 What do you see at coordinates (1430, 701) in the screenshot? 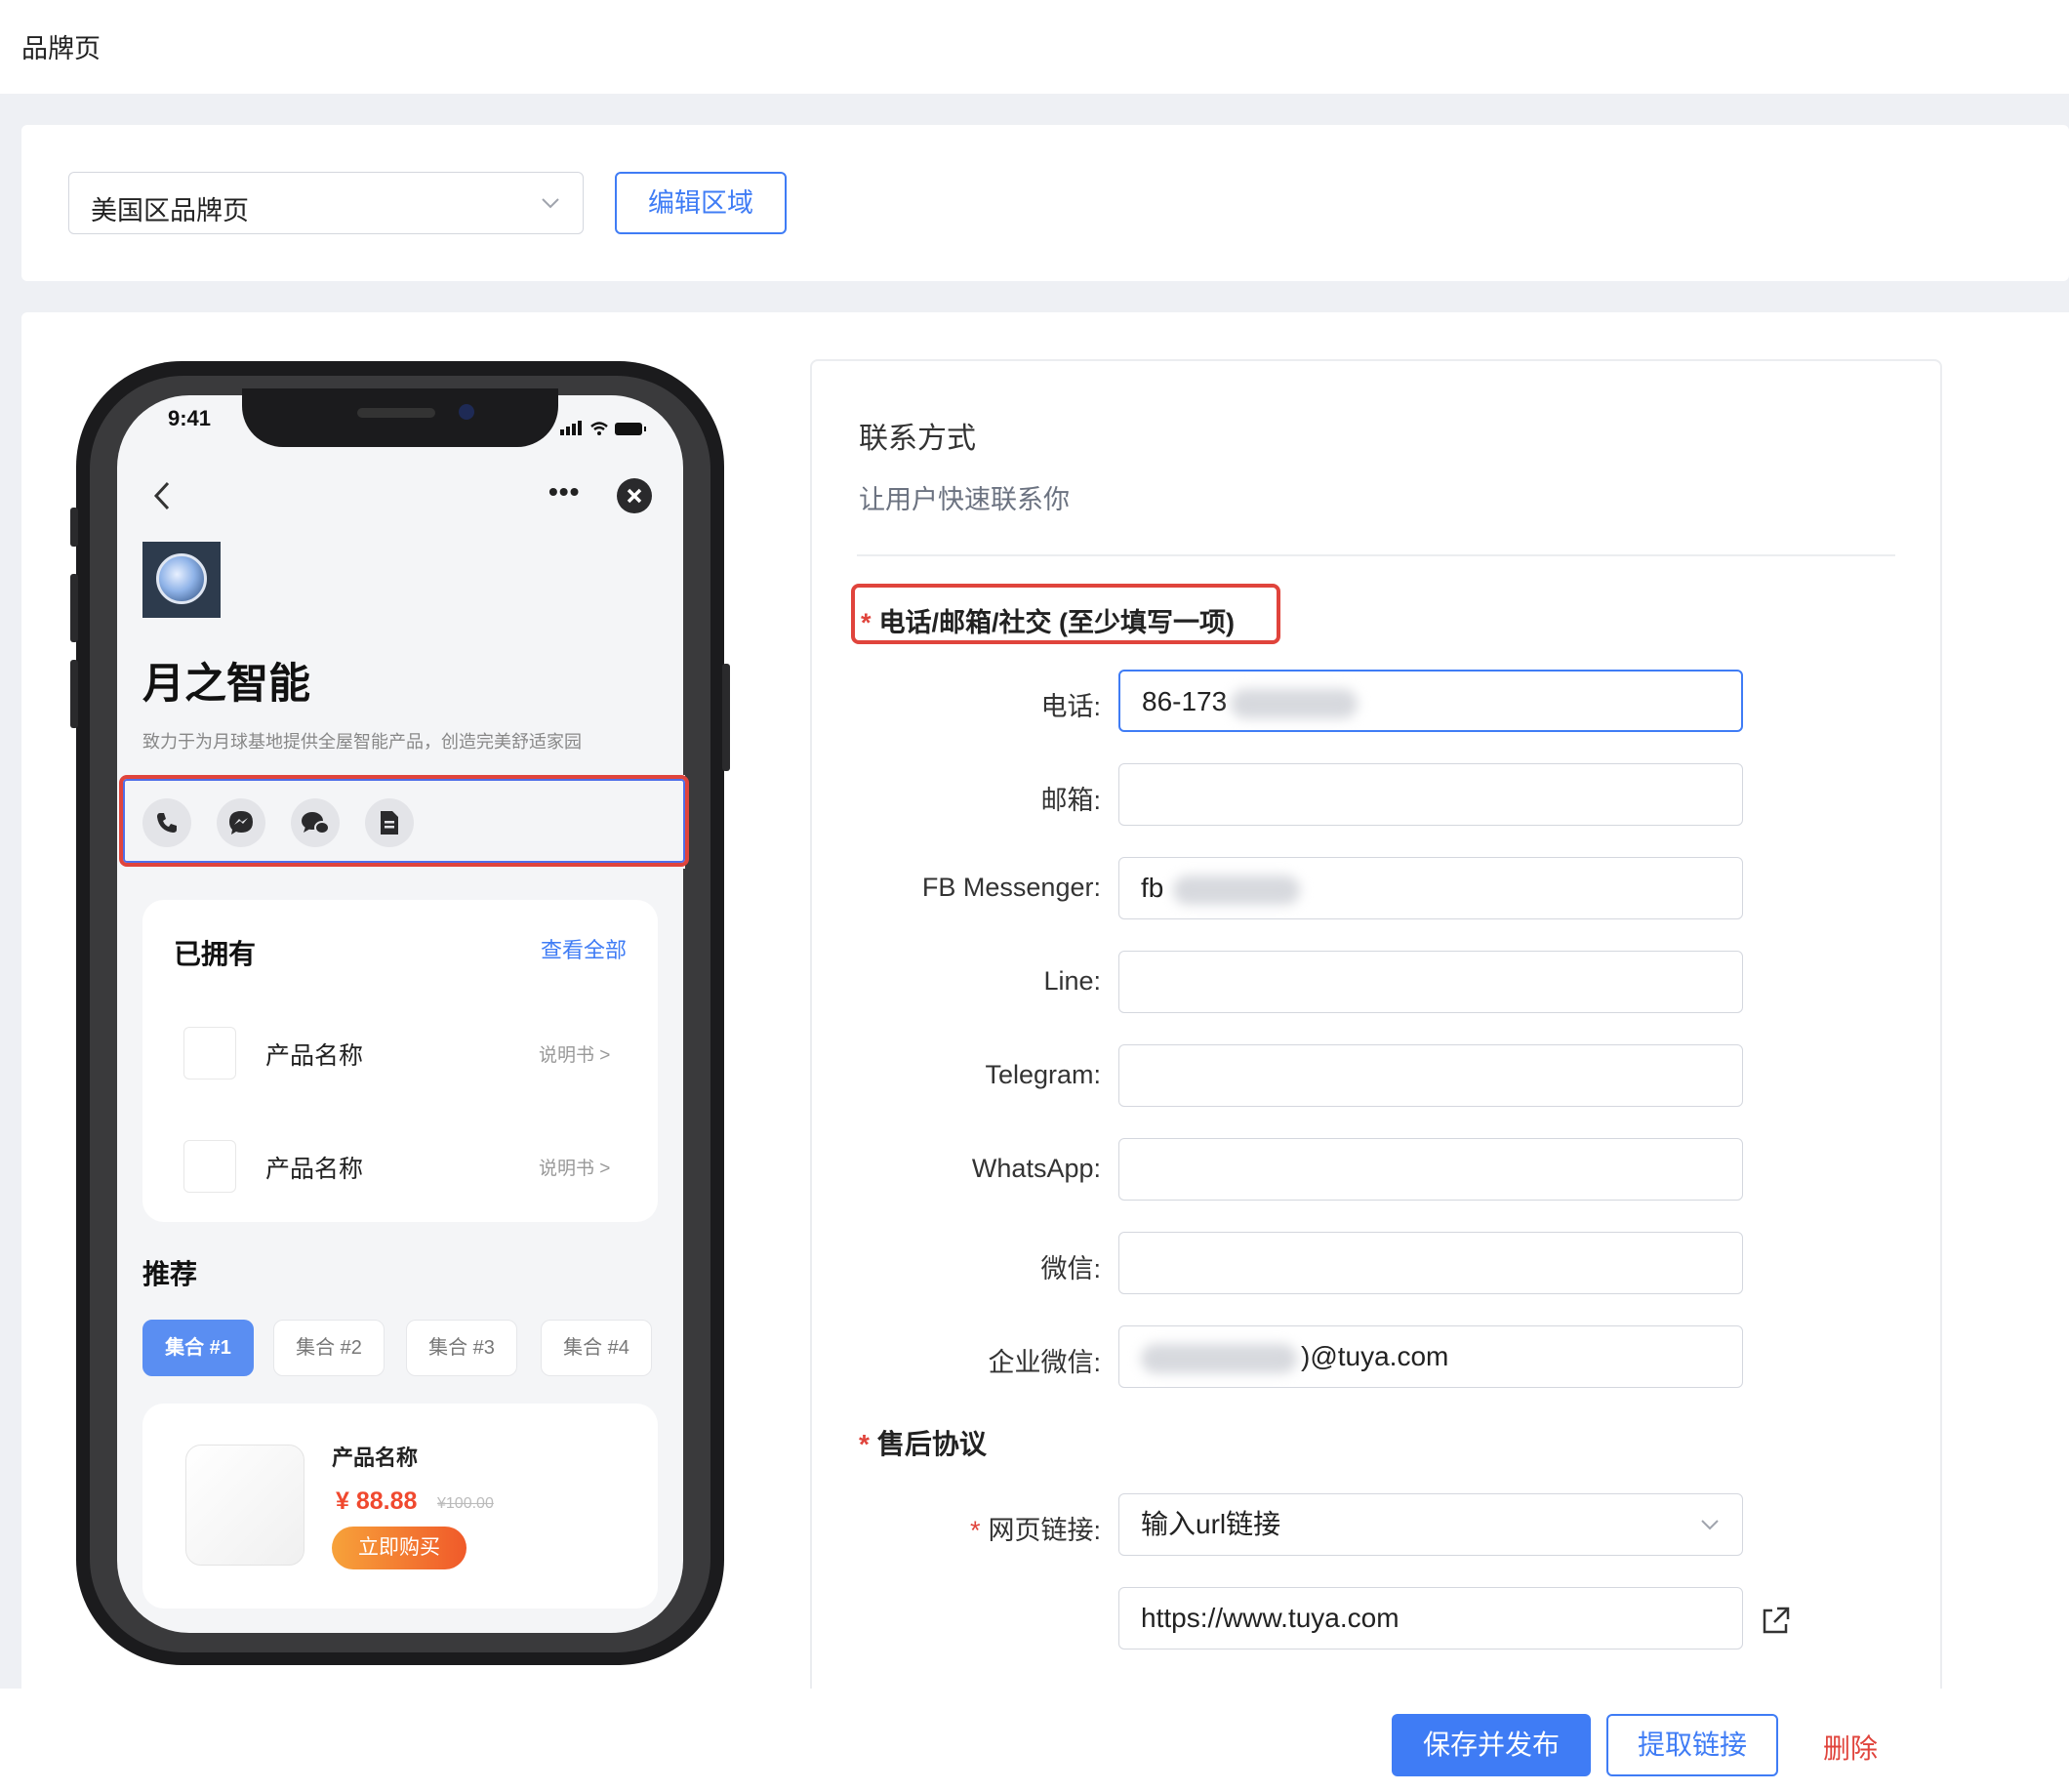
I see `phone-input: 86-173` at bounding box center [1430, 701].